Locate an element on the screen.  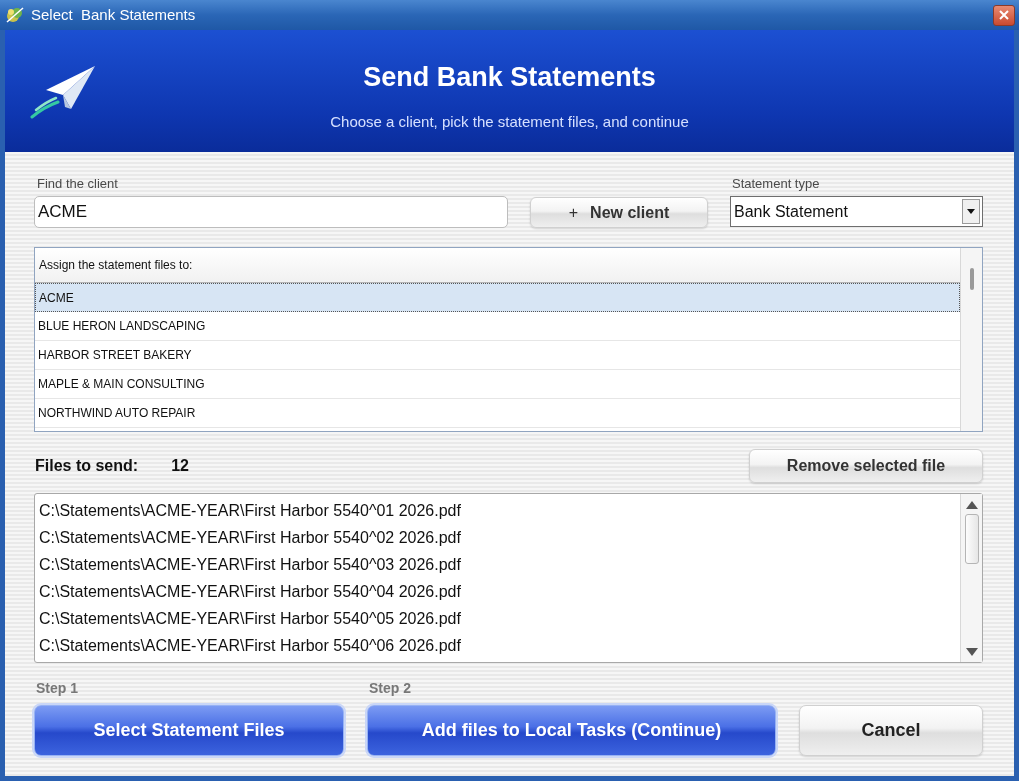
paper-plane-icon is located at coordinates (63, 92).